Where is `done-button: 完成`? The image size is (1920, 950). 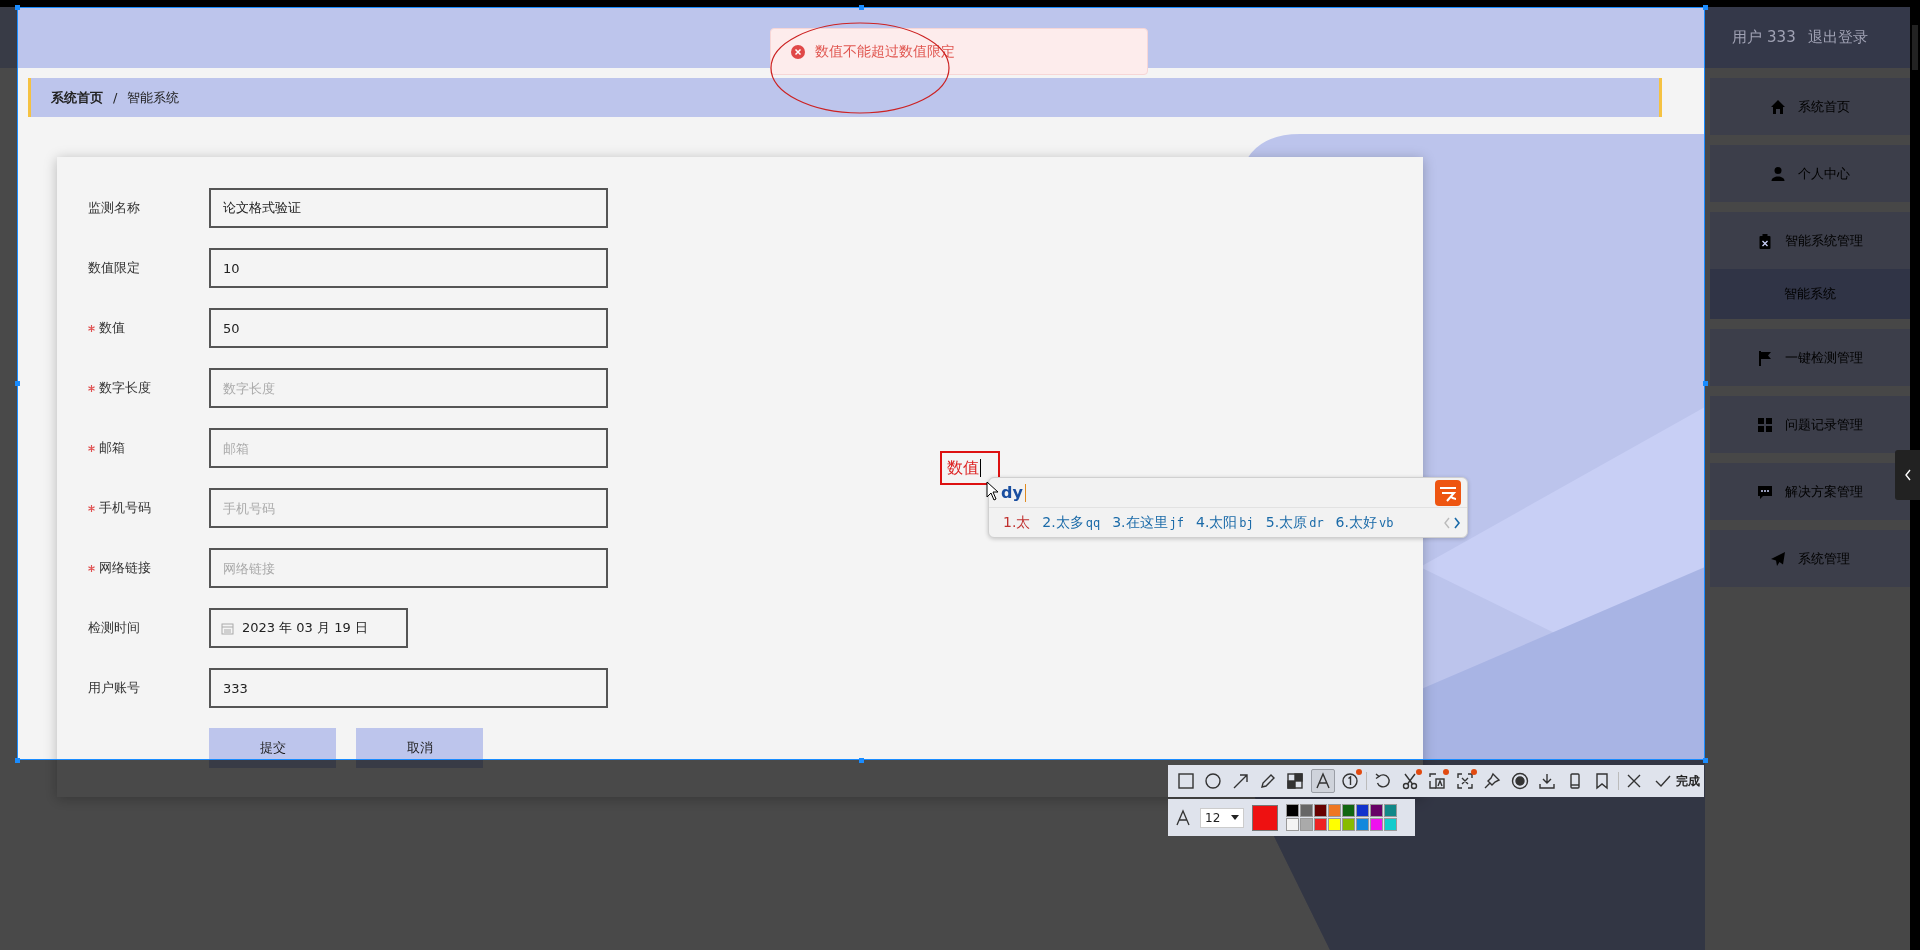 done-button: 完成 is located at coordinates (1677, 781).